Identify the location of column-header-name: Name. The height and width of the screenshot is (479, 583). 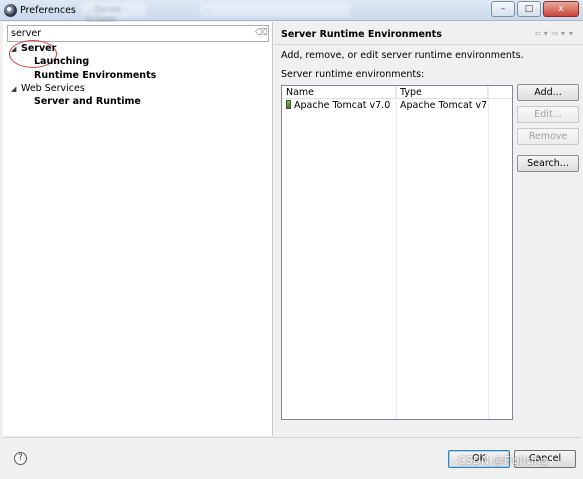
(339, 92).